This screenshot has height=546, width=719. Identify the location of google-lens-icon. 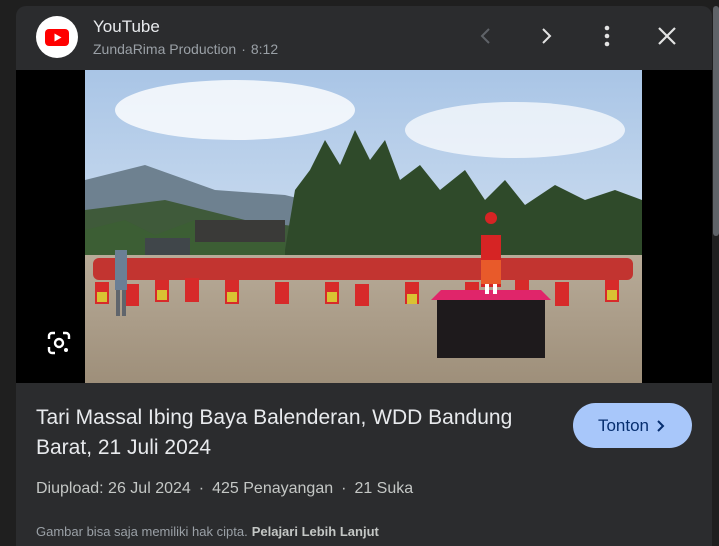
(59, 343).